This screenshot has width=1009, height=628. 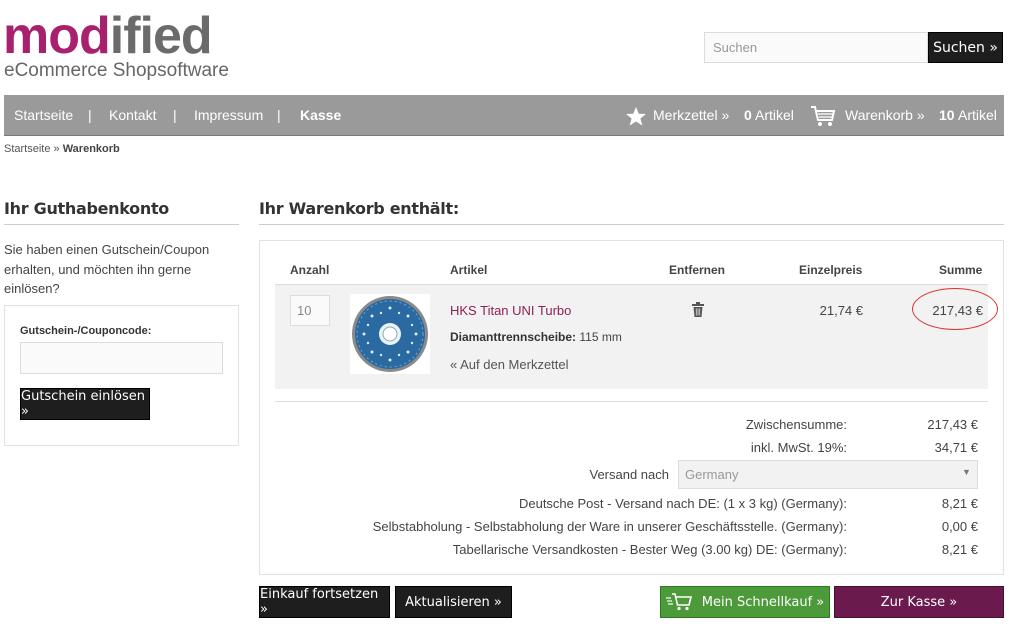 What do you see at coordinates (885, 115) in the screenshot?
I see `nav-cart-link: Warenkorb »` at bounding box center [885, 115].